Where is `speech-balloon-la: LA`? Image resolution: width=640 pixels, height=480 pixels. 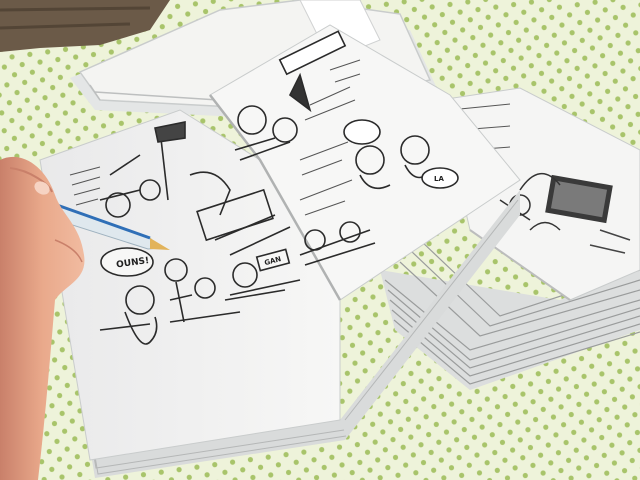 speech-balloon-la: LA is located at coordinates (439, 179).